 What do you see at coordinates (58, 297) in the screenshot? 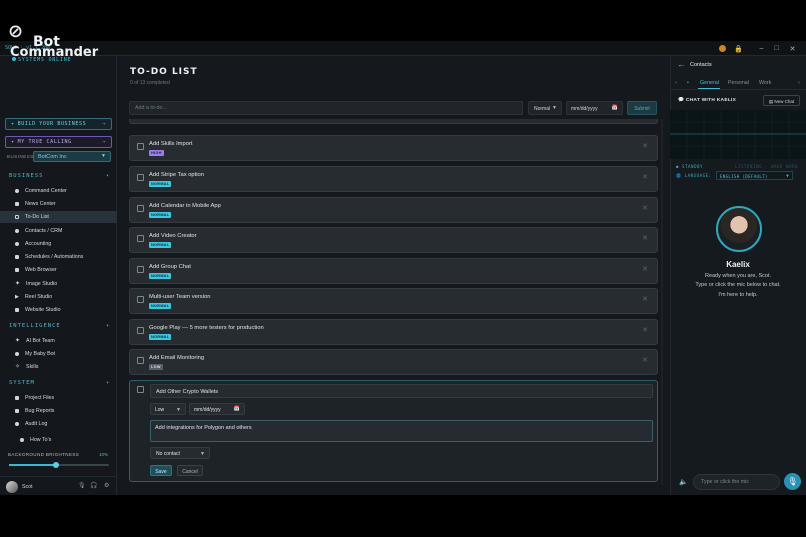
I see `nav-reel-studio: ▶ Reel Studio` at bounding box center [58, 297].